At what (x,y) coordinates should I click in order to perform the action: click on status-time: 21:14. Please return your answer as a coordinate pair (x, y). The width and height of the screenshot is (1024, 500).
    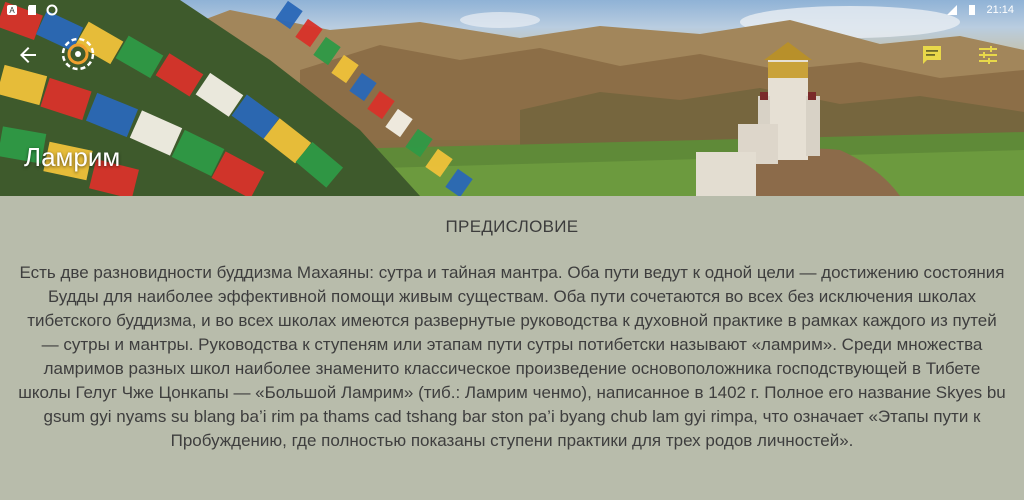
    Looking at the image, I should click on (1000, 10).